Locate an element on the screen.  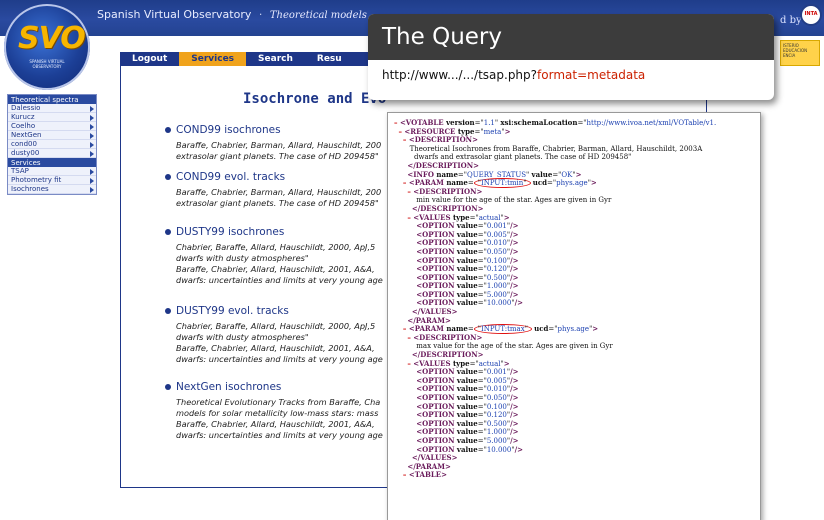
inta-logo: INTA is located at coordinates (811, 15).